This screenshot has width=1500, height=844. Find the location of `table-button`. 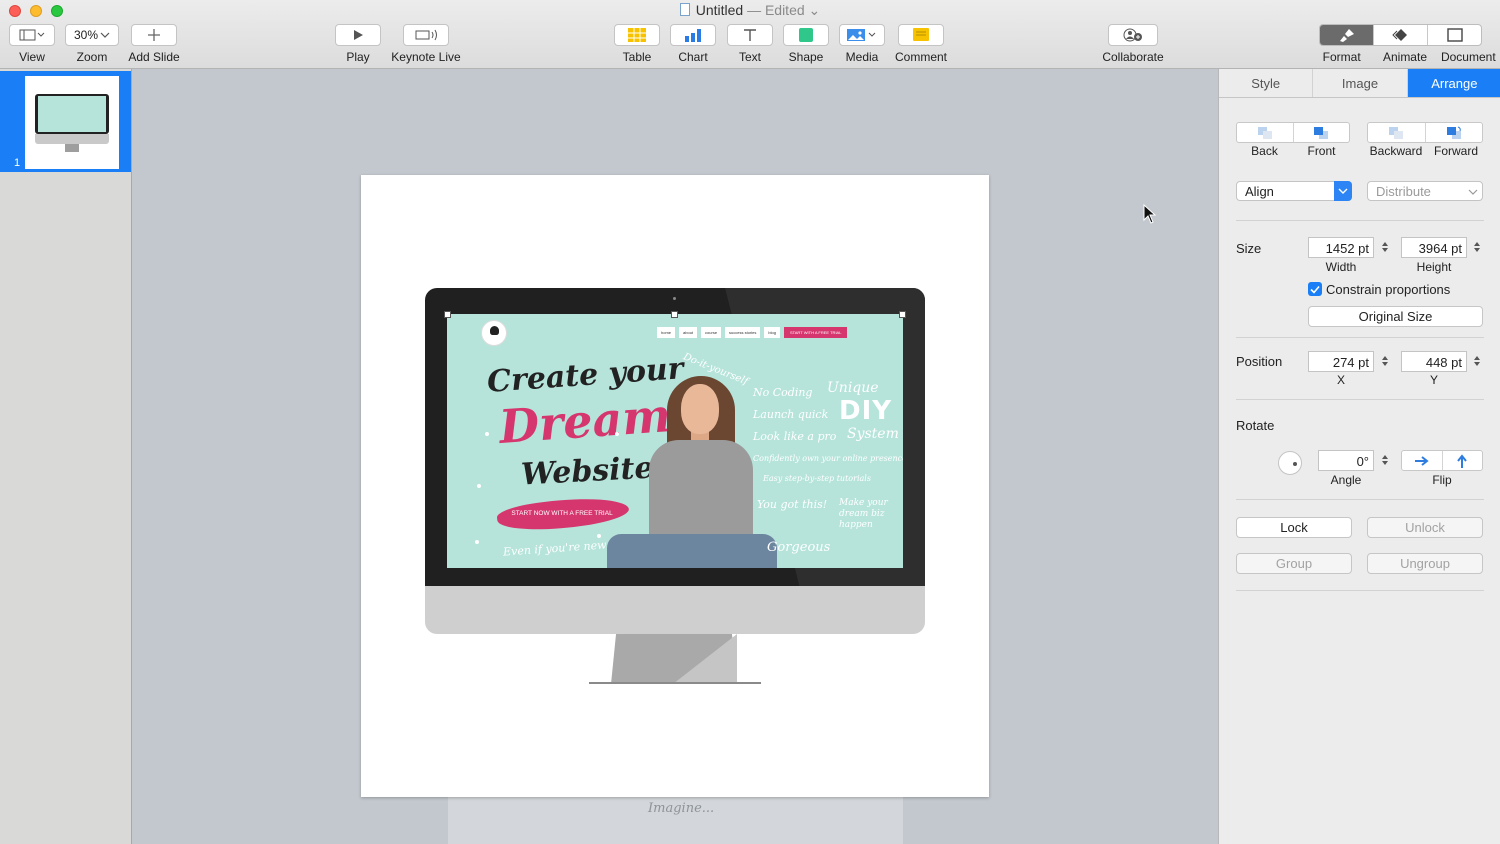

table-button is located at coordinates (637, 35).